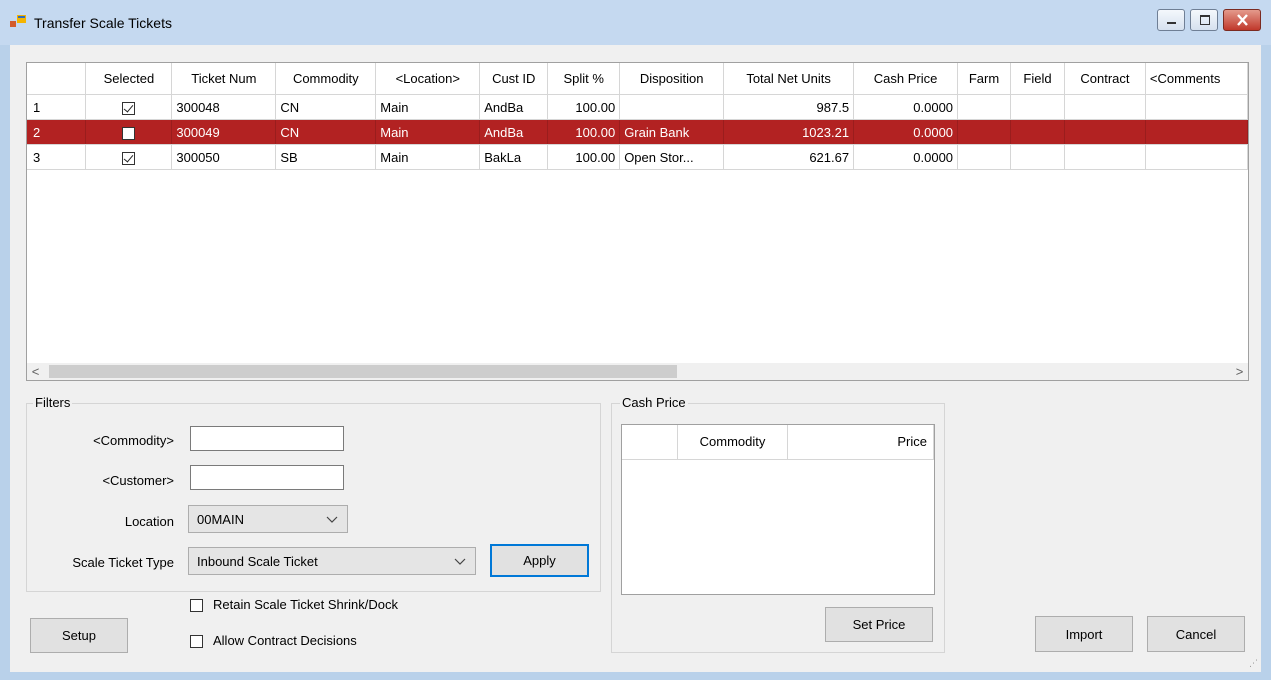  Describe the element at coordinates (672, 107) in the screenshot. I see `cell-disposition` at that location.